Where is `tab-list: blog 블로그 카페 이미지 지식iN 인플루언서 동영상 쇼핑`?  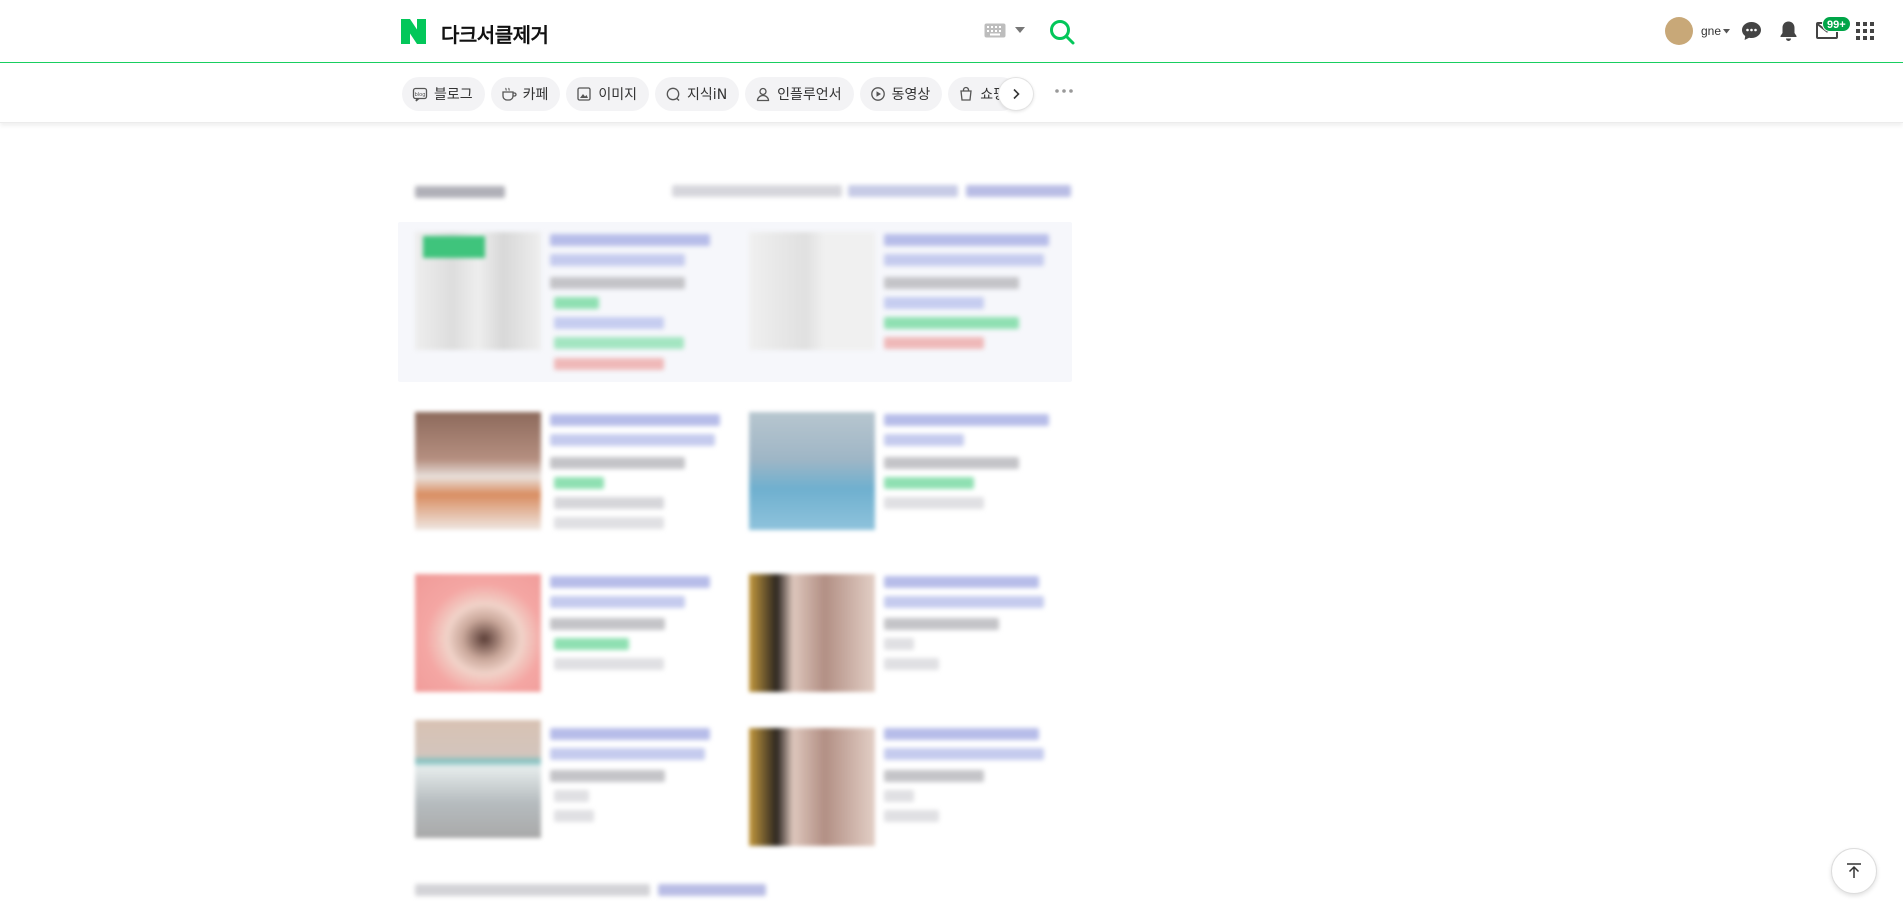
tab-list: blog 블로그 카페 이미지 지식iN 인플루언서 동영상 쇼핑 is located at coordinates (718, 94).